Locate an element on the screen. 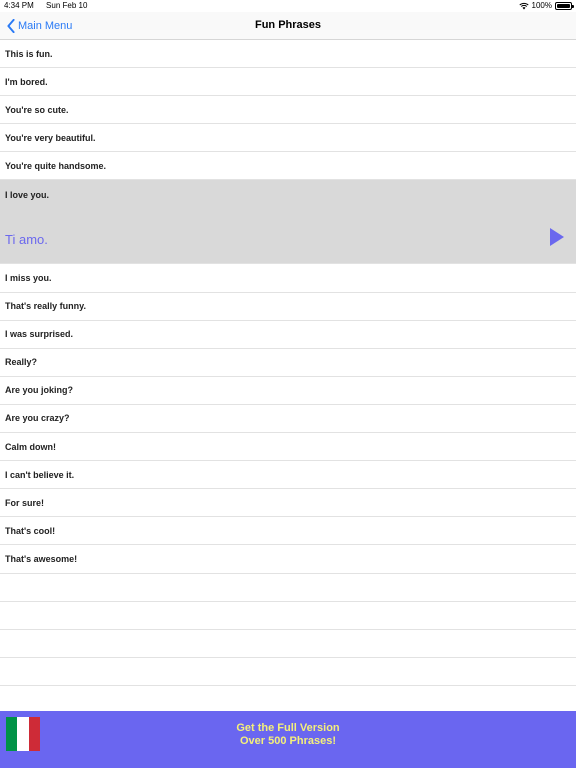  list-item: For sure! is located at coordinates (288, 503).